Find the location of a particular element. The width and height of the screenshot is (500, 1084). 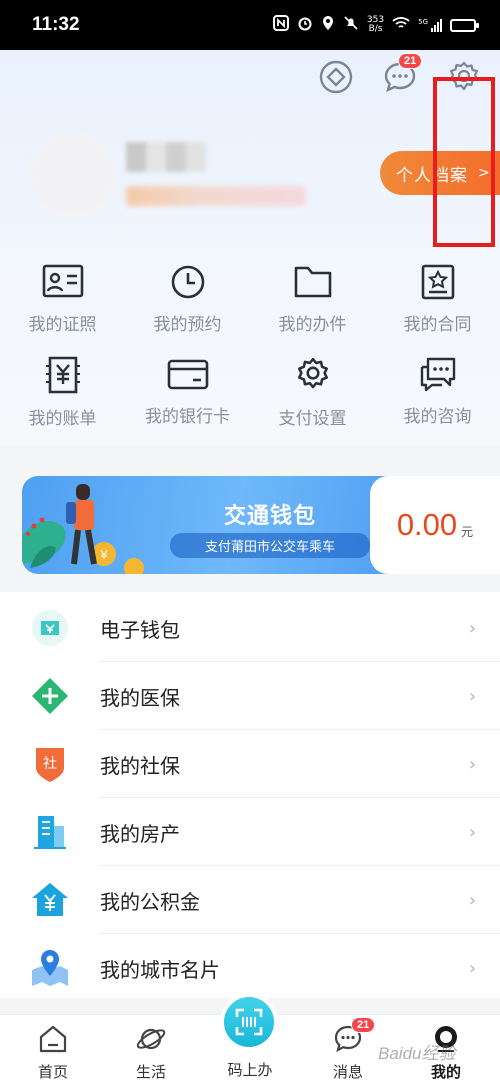

tab-life: 生活 is located at coordinates (151, 1049).